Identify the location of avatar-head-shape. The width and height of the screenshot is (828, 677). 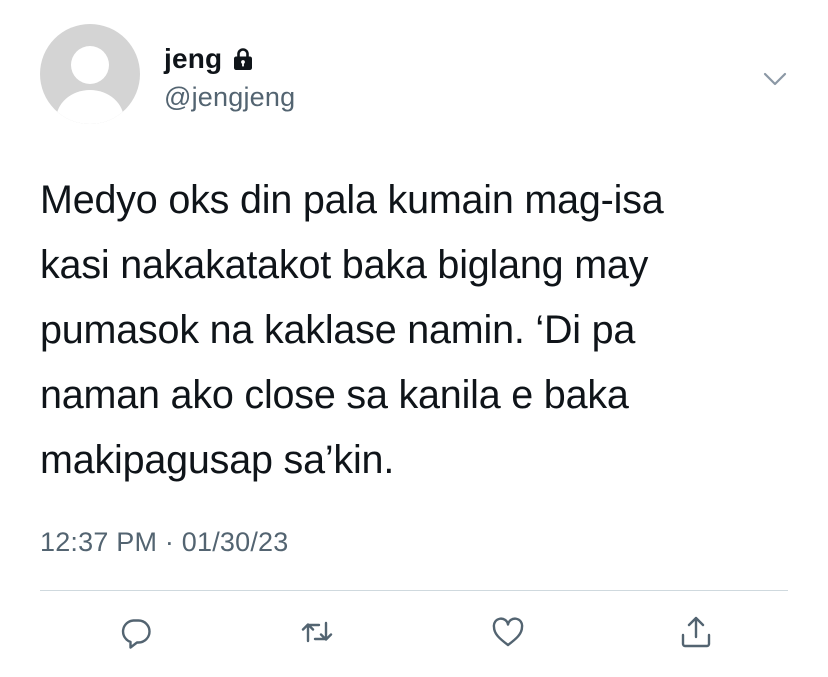
(90, 65).